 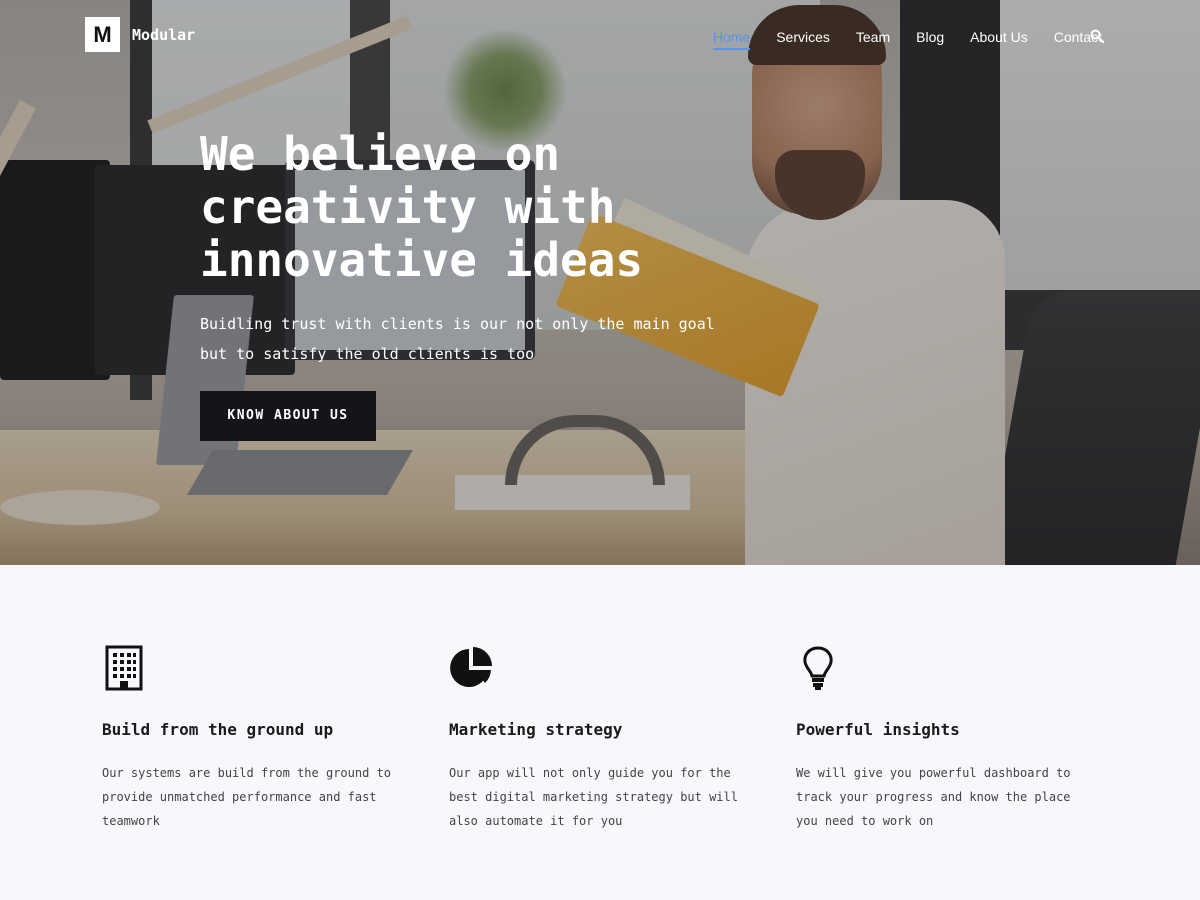 What do you see at coordinates (803, 39) in the screenshot?
I see `nav-item-services: Services` at bounding box center [803, 39].